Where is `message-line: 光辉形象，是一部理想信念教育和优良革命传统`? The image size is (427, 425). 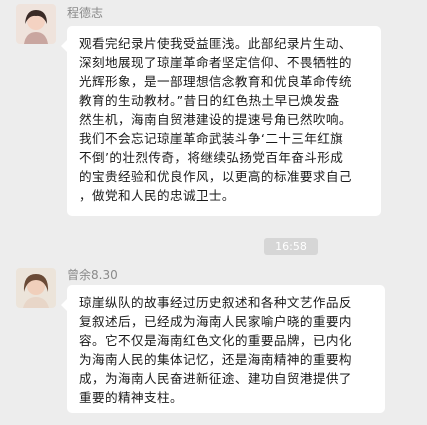
message-line: 光辉形象，是一部理想信念教育和优良革命传统 is located at coordinates (215, 81).